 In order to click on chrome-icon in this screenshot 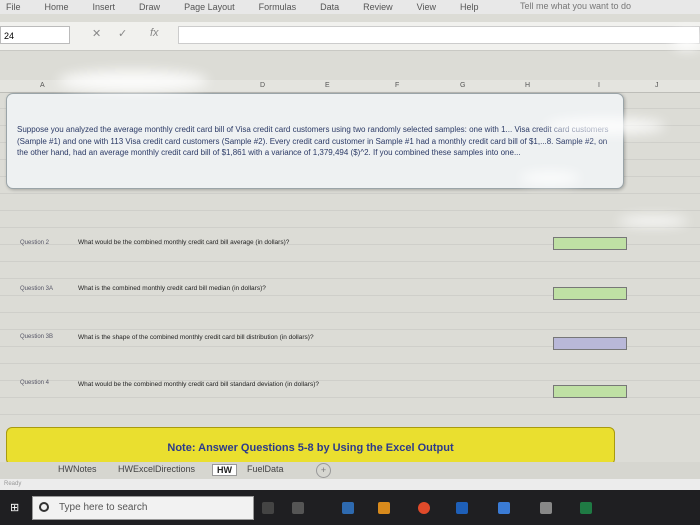, I will do `click(424, 508)`.